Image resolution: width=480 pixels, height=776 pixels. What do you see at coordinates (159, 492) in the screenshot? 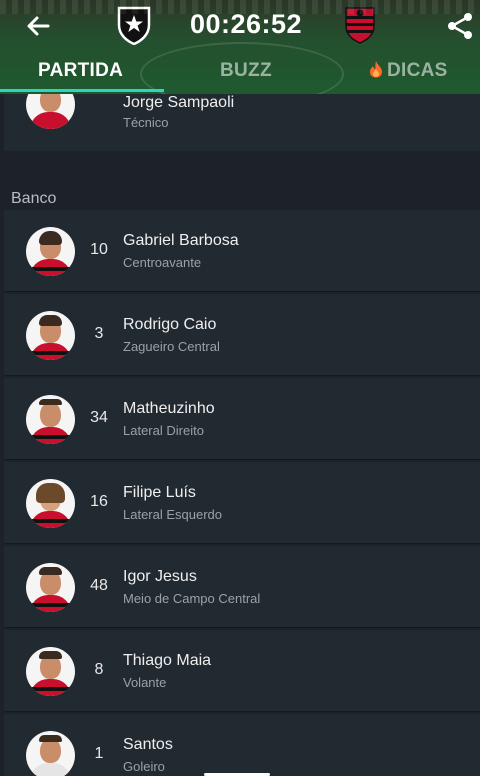
I see `player-name: Filipe Luís` at bounding box center [159, 492].